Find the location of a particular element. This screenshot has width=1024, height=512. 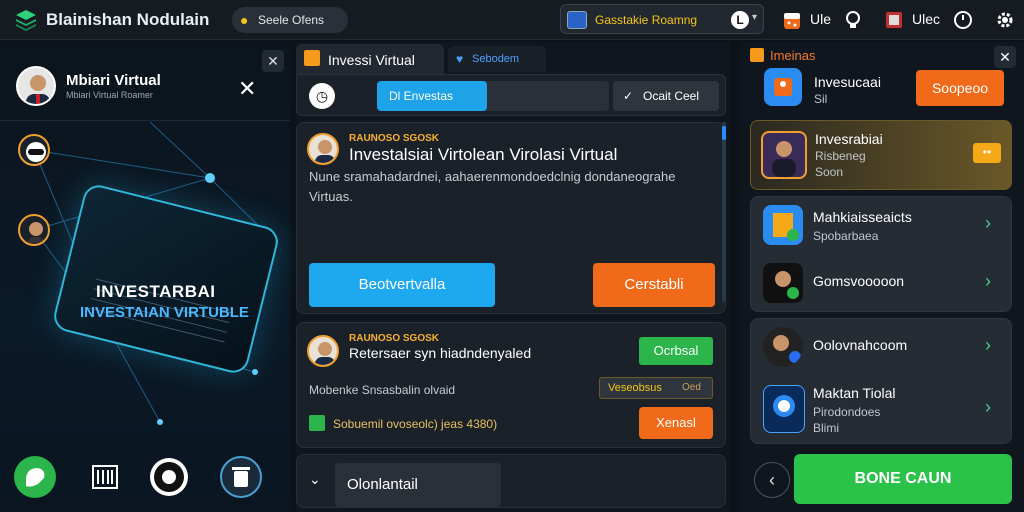

layers-logo-icon is located at coordinates (26, 20).